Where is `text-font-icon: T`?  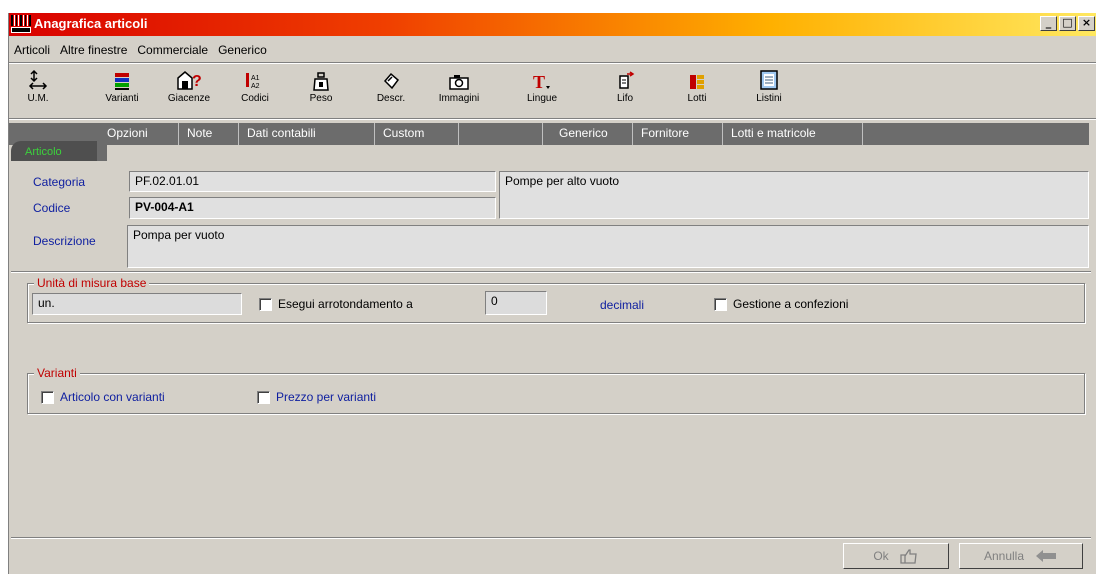 text-font-icon: T is located at coordinates (541, 81).